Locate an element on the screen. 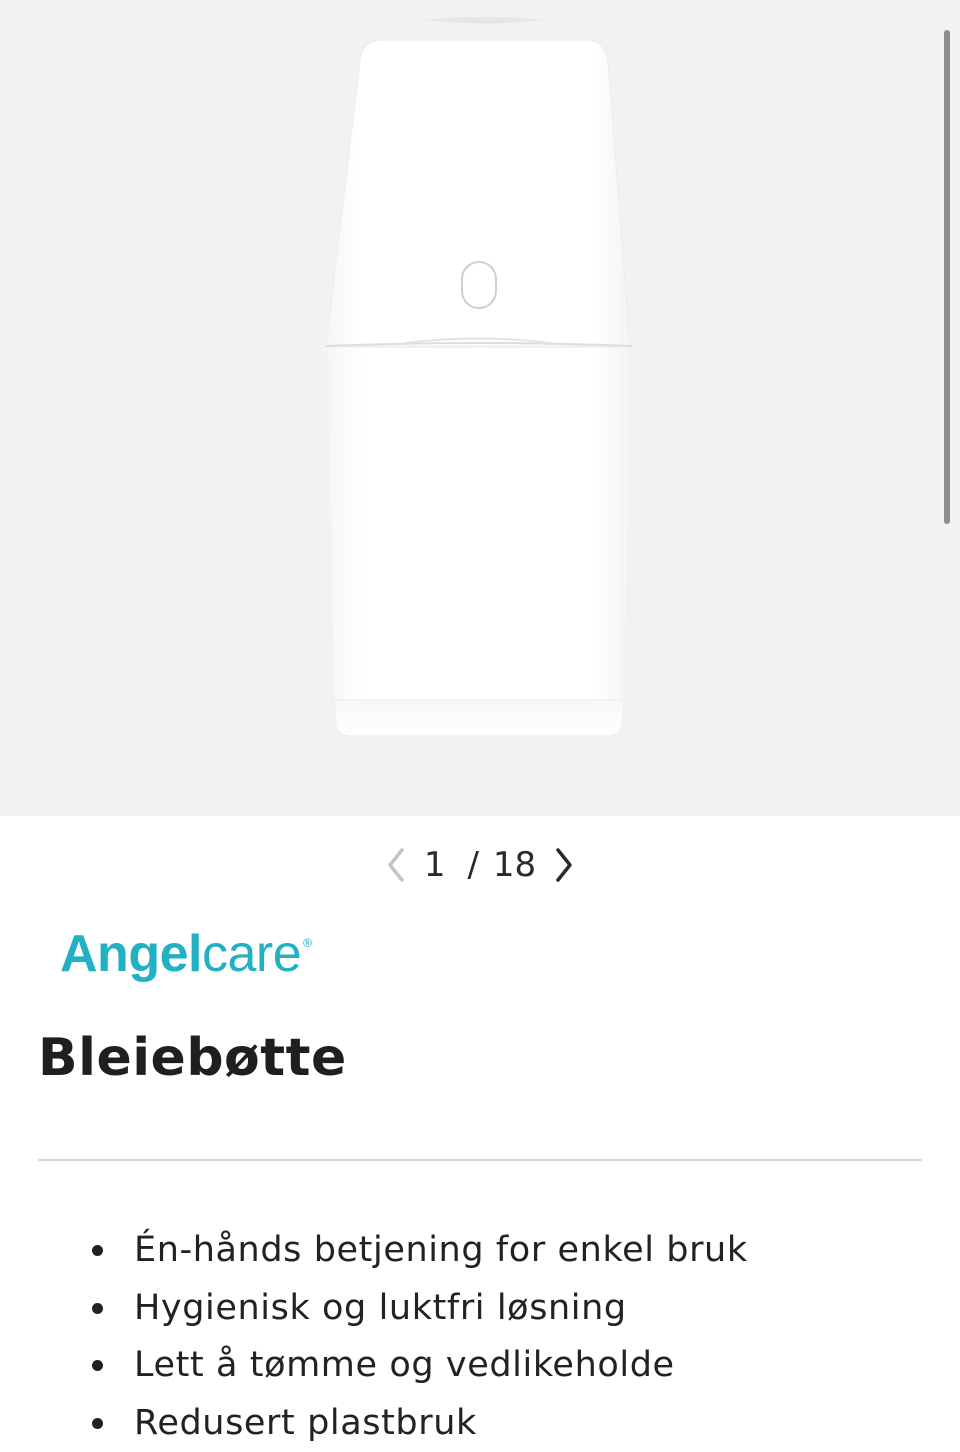 Image resolution: width=960 pixels, height=1452 pixels. feature-item: Lett å tømme og vedlikeholde is located at coordinates (510, 1366).